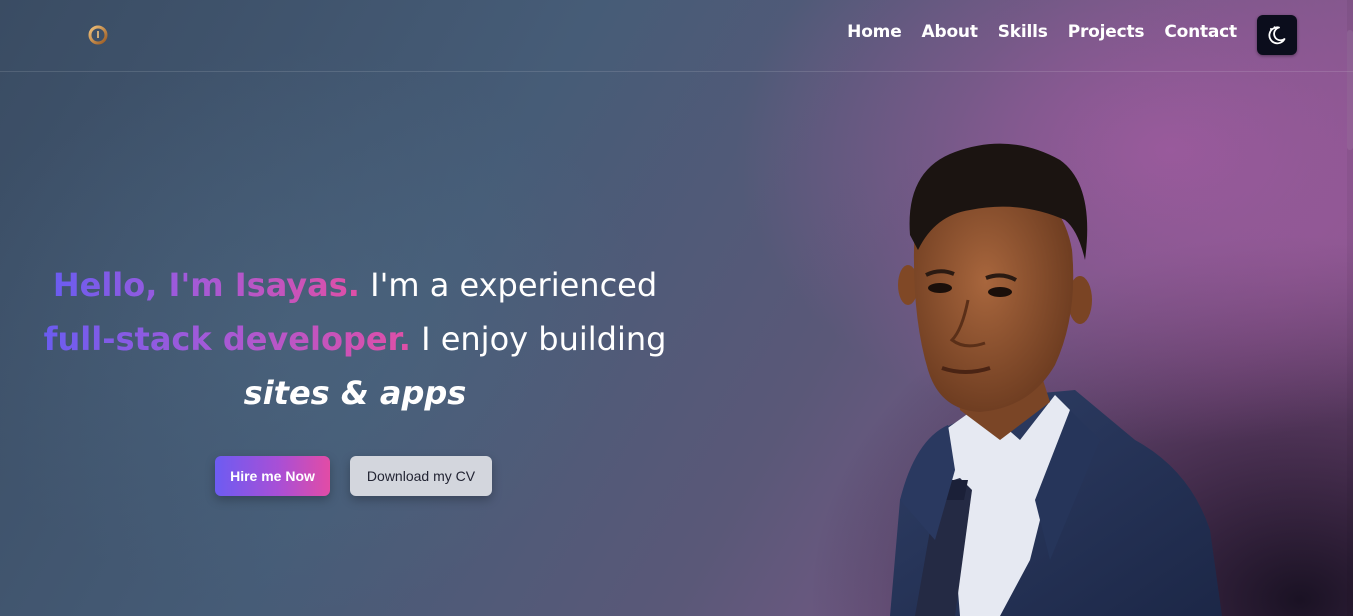 This screenshot has width=1353, height=616. I want to click on headline-line-3: sites & apps, so click(355, 393).